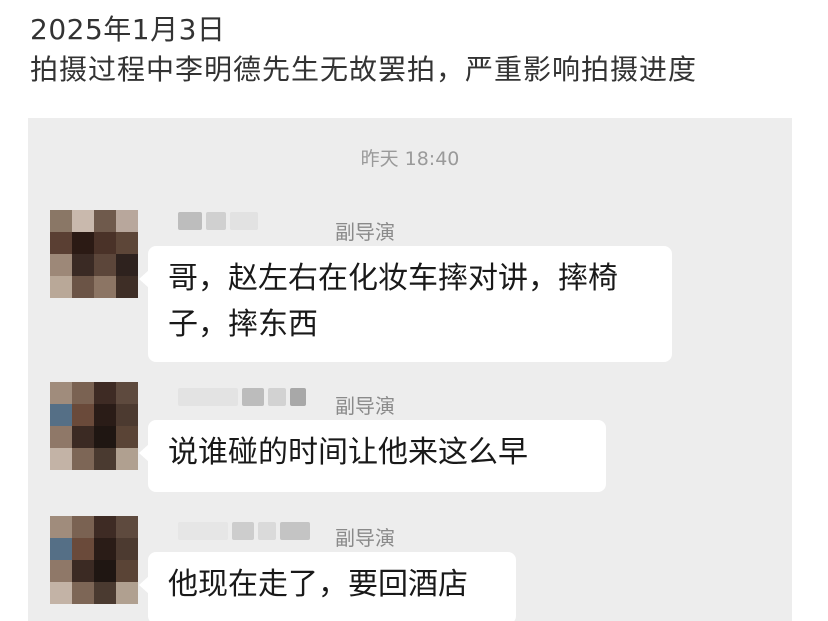  I want to click on message-bubble: 说谁碰的时间让他来这么早, so click(372, 456).